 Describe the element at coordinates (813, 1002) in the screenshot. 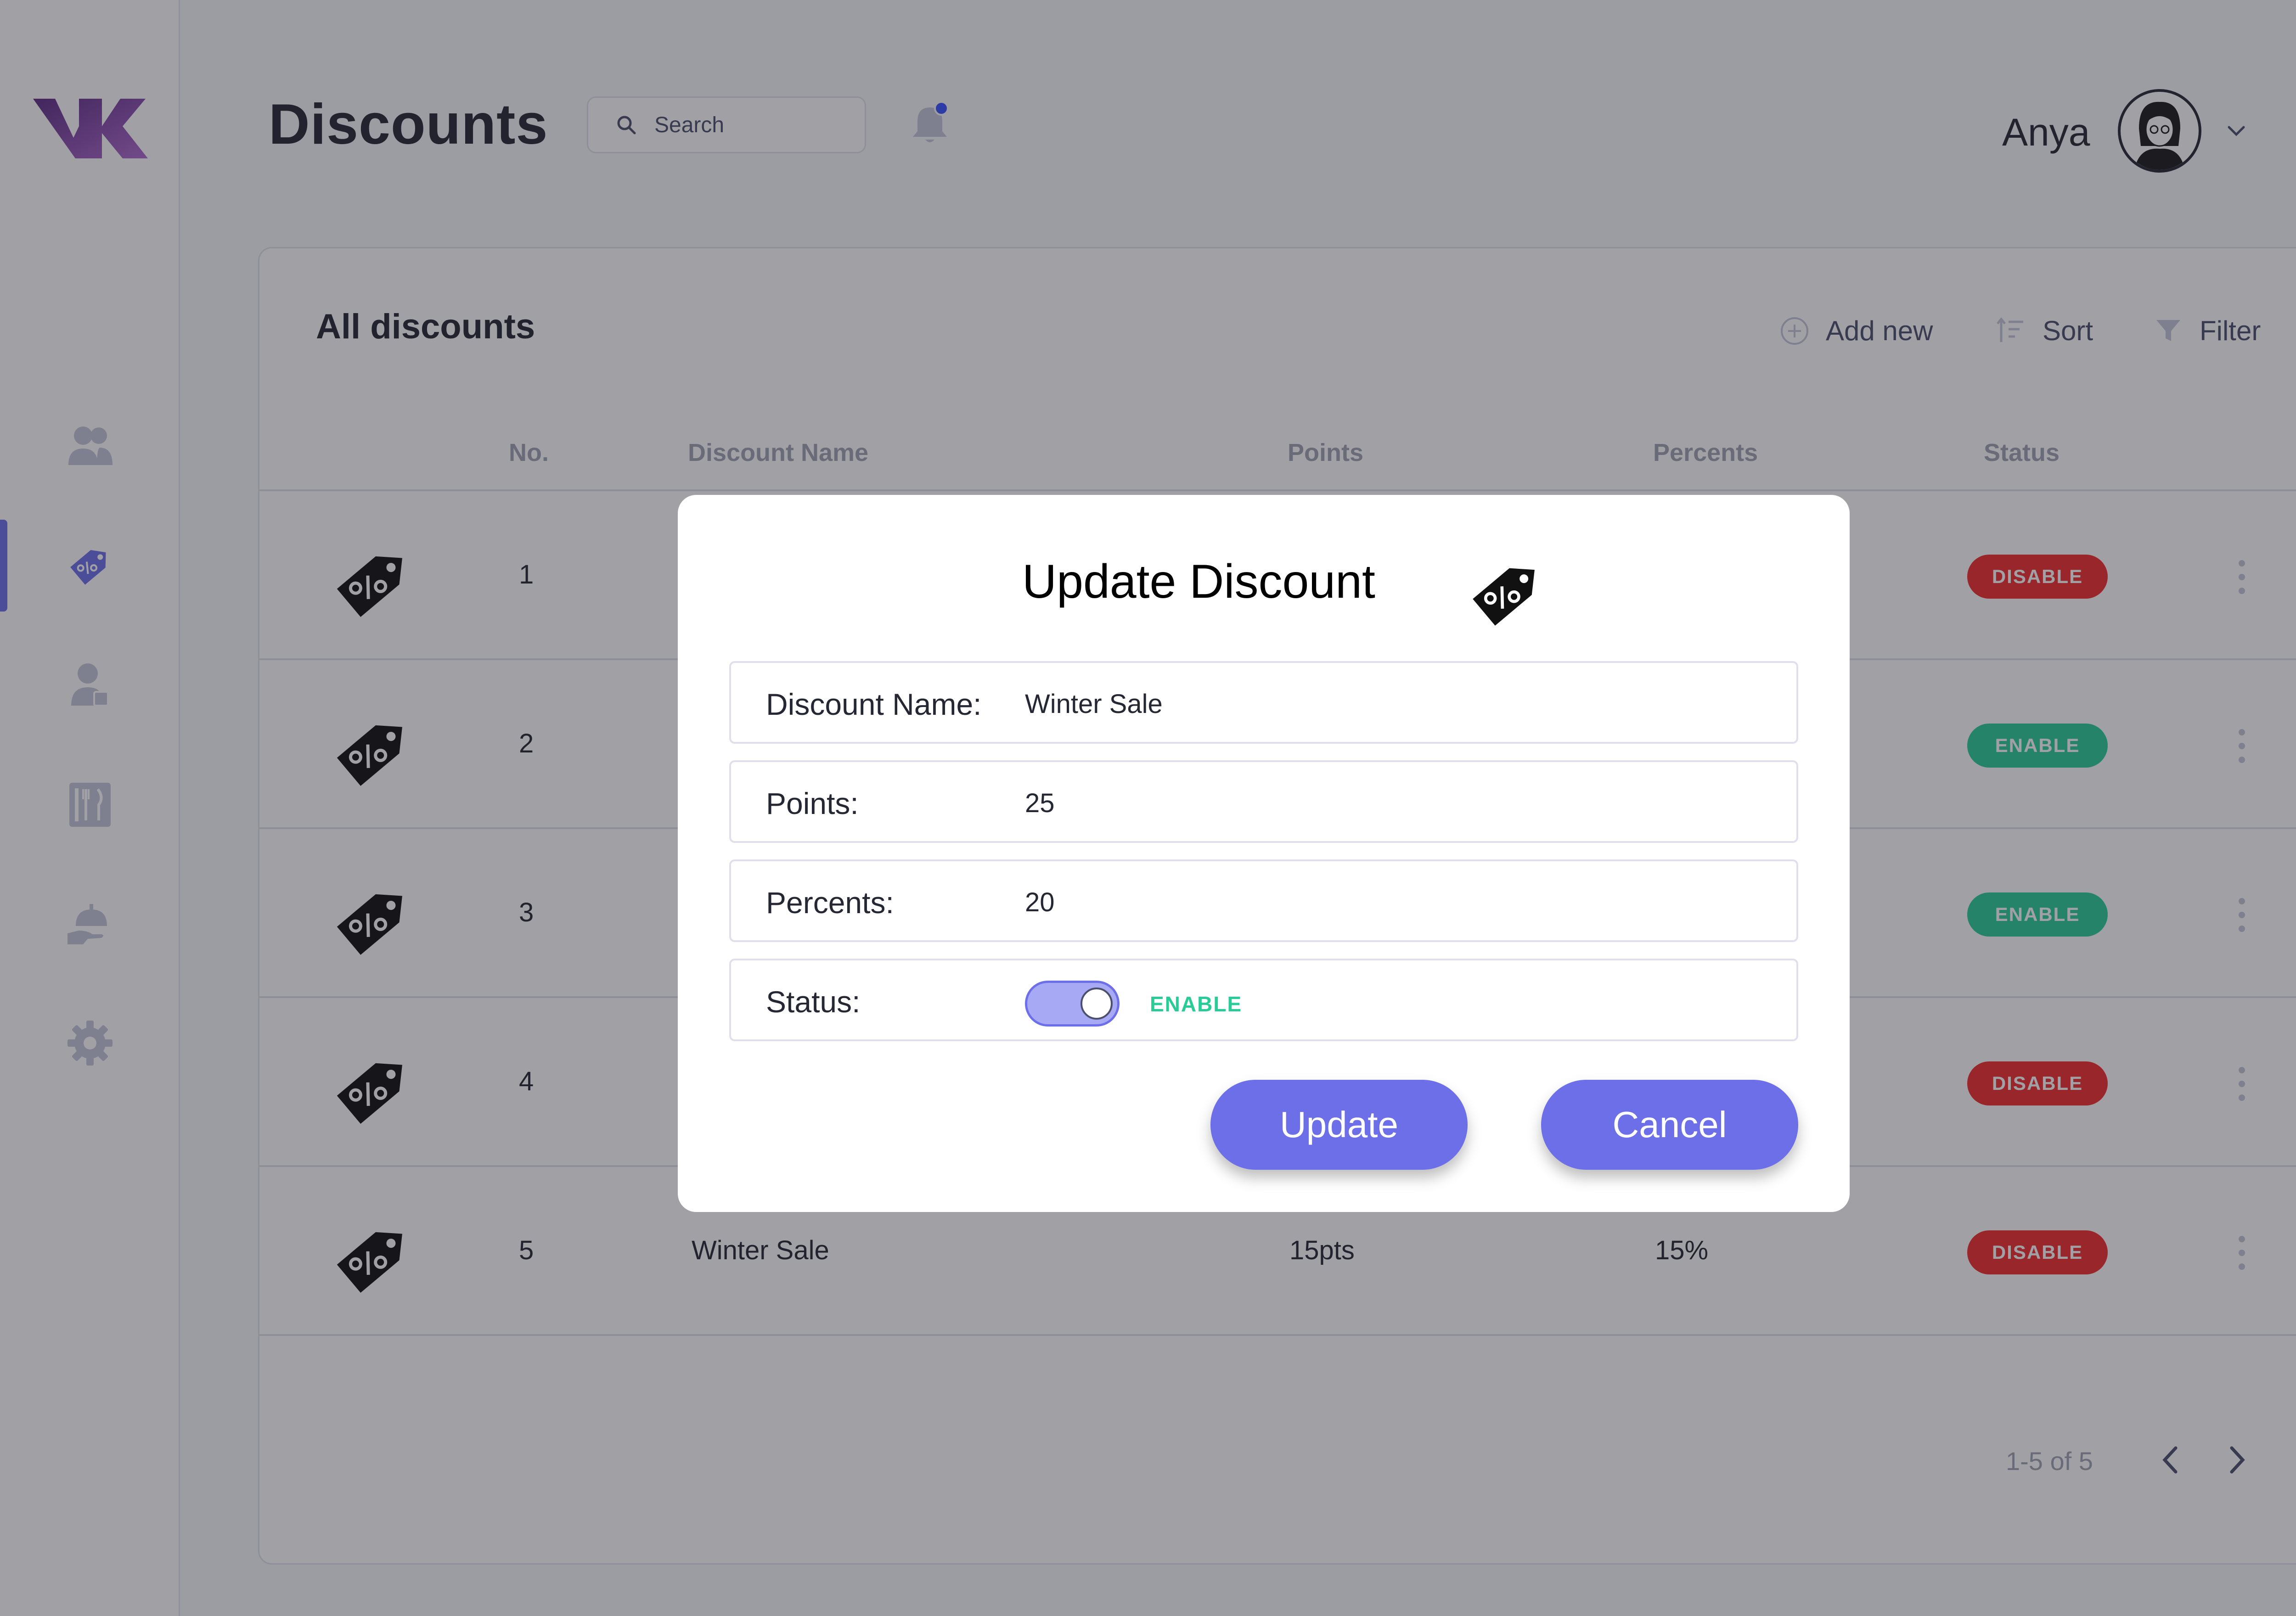

I see `status-label: Status:` at that location.